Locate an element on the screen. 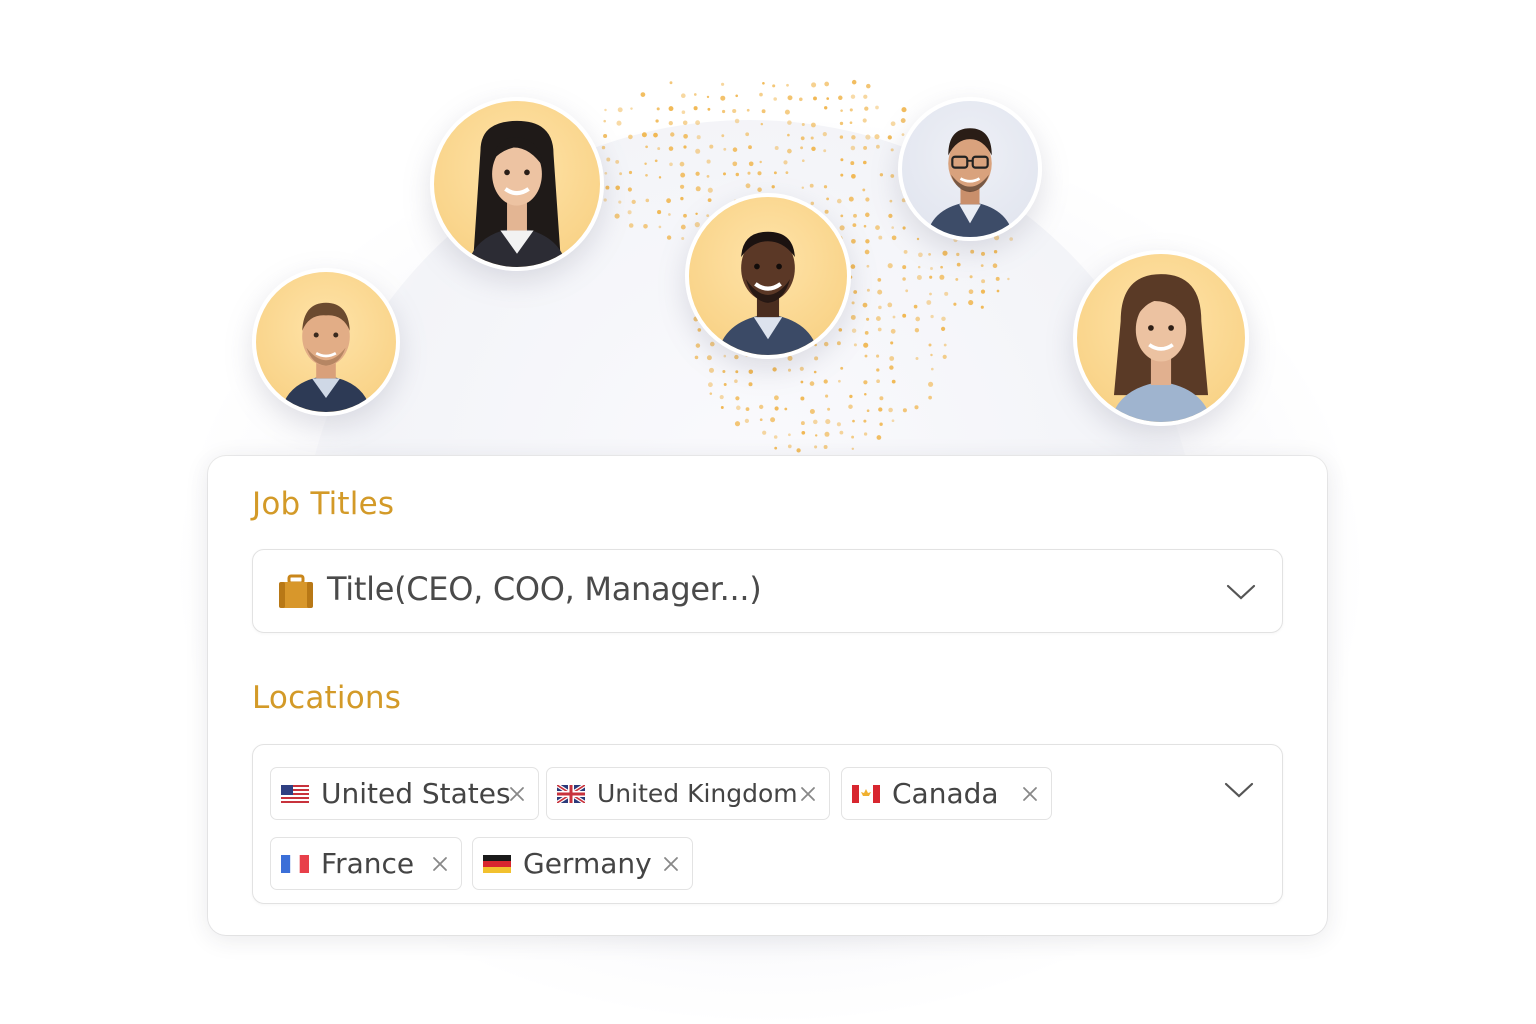 The width and height of the screenshot is (1536, 1024). chip-label: France is located at coordinates (368, 863).